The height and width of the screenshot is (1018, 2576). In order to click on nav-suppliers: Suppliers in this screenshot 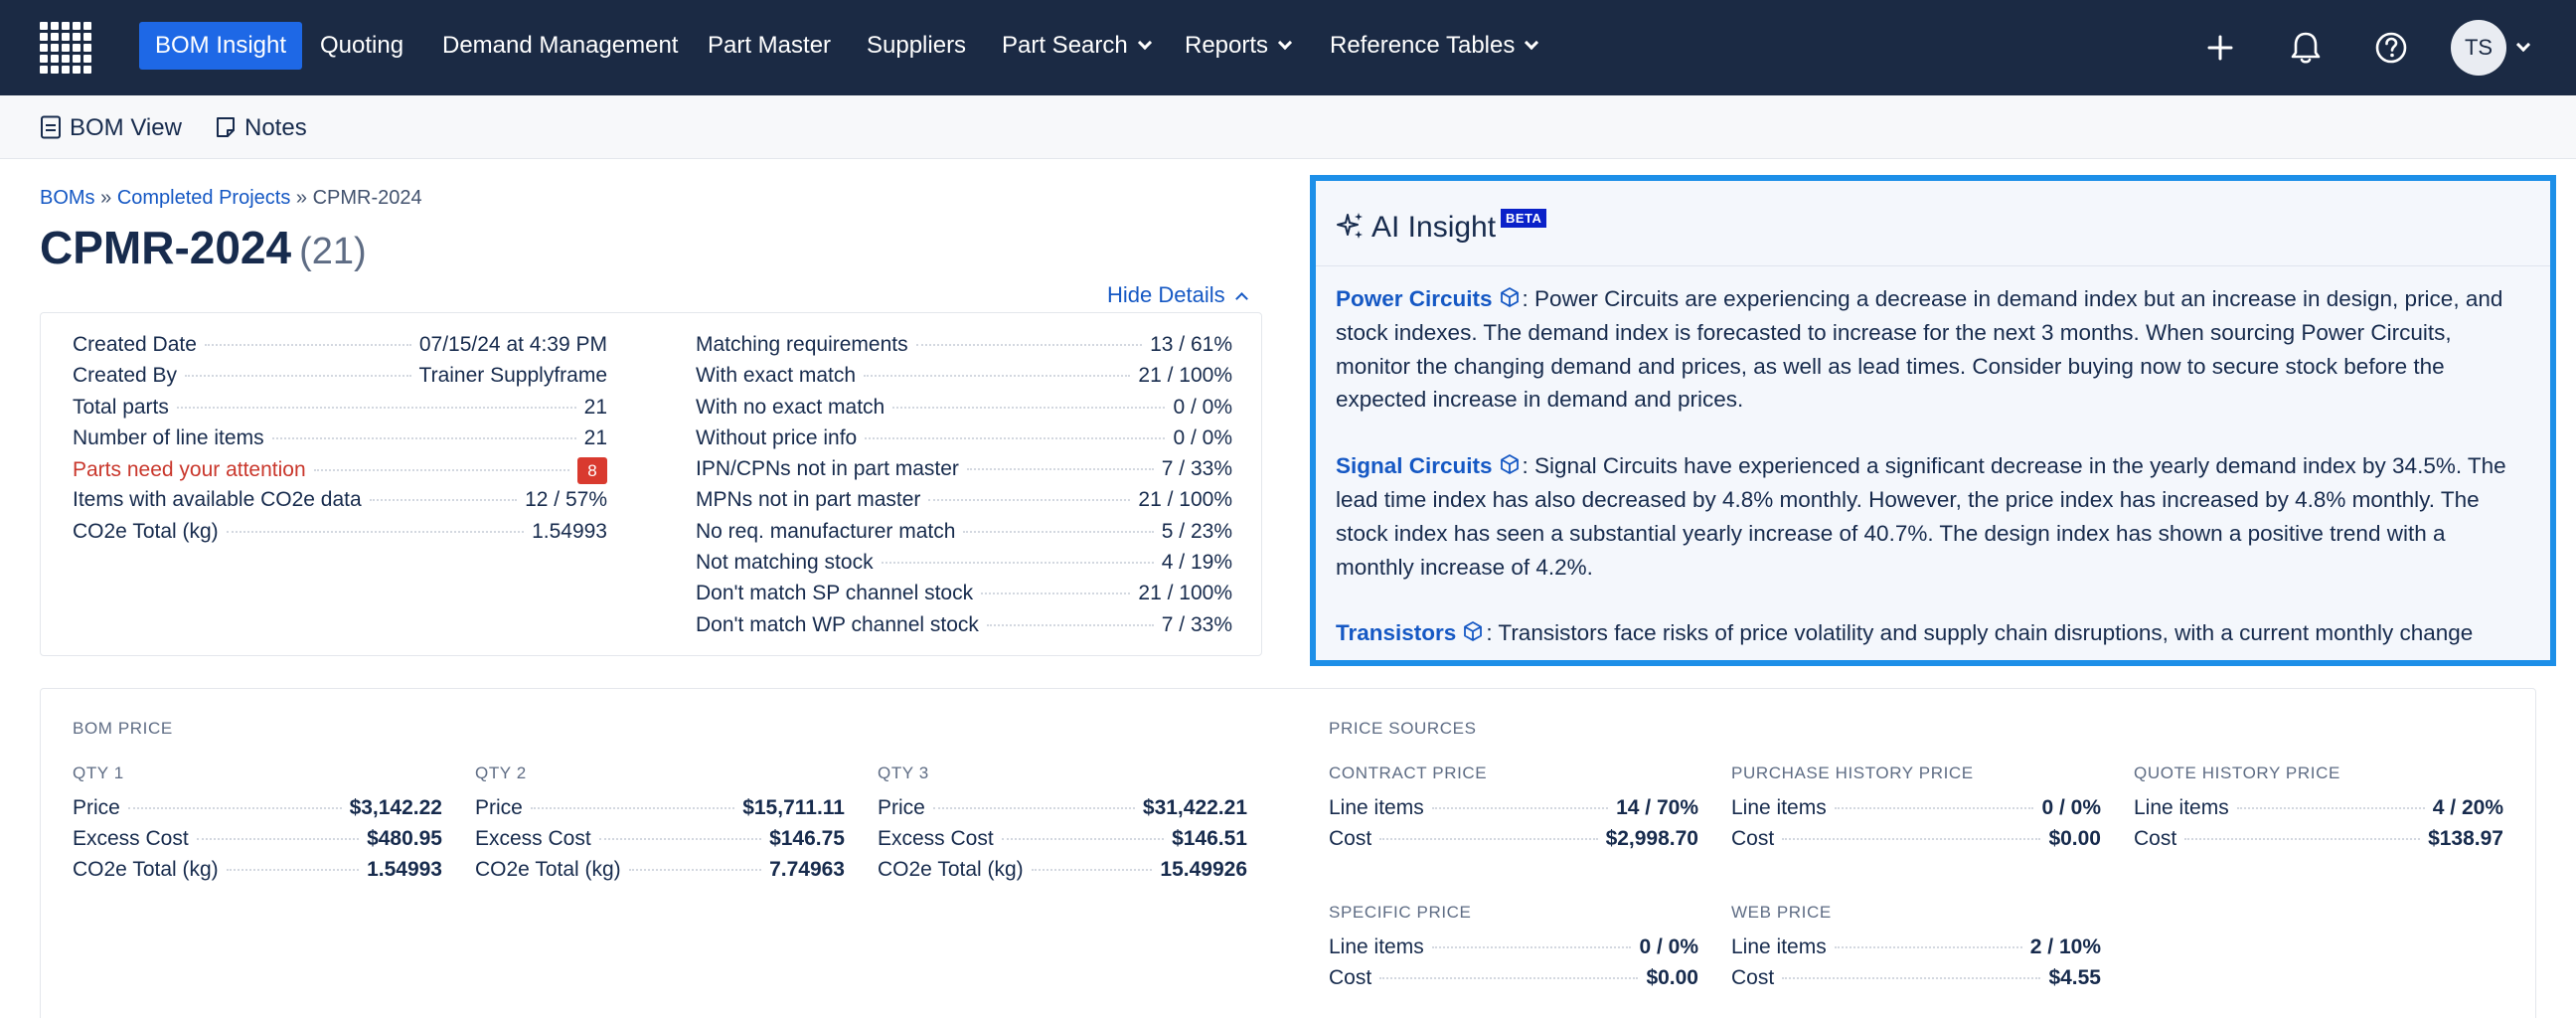, I will do `click(916, 46)`.